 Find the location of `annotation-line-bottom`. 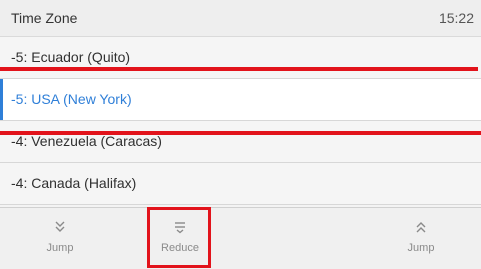

annotation-line-bottom is located at coordinates (240, 133).